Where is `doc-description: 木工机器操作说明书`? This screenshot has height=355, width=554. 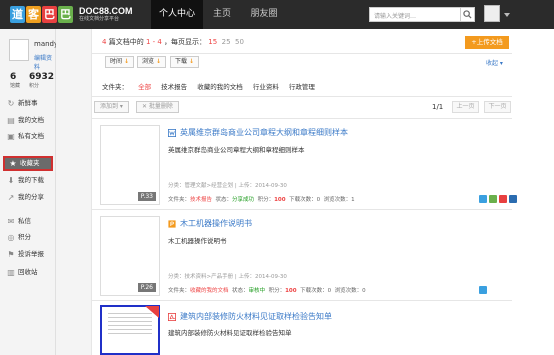
doc-description: 木工机器操作说明书 is located at coordinates (197, 241).